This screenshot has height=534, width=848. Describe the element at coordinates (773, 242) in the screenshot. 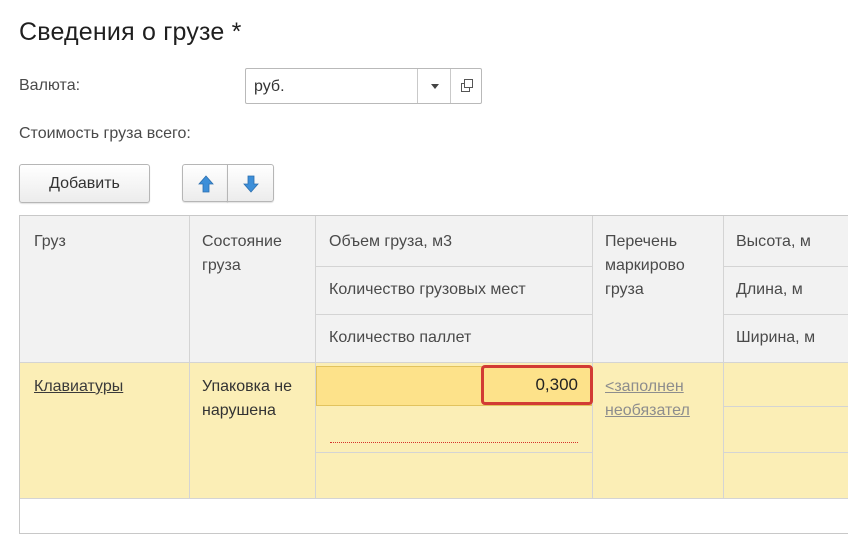

I see `header-height: Высота, м` at that location.